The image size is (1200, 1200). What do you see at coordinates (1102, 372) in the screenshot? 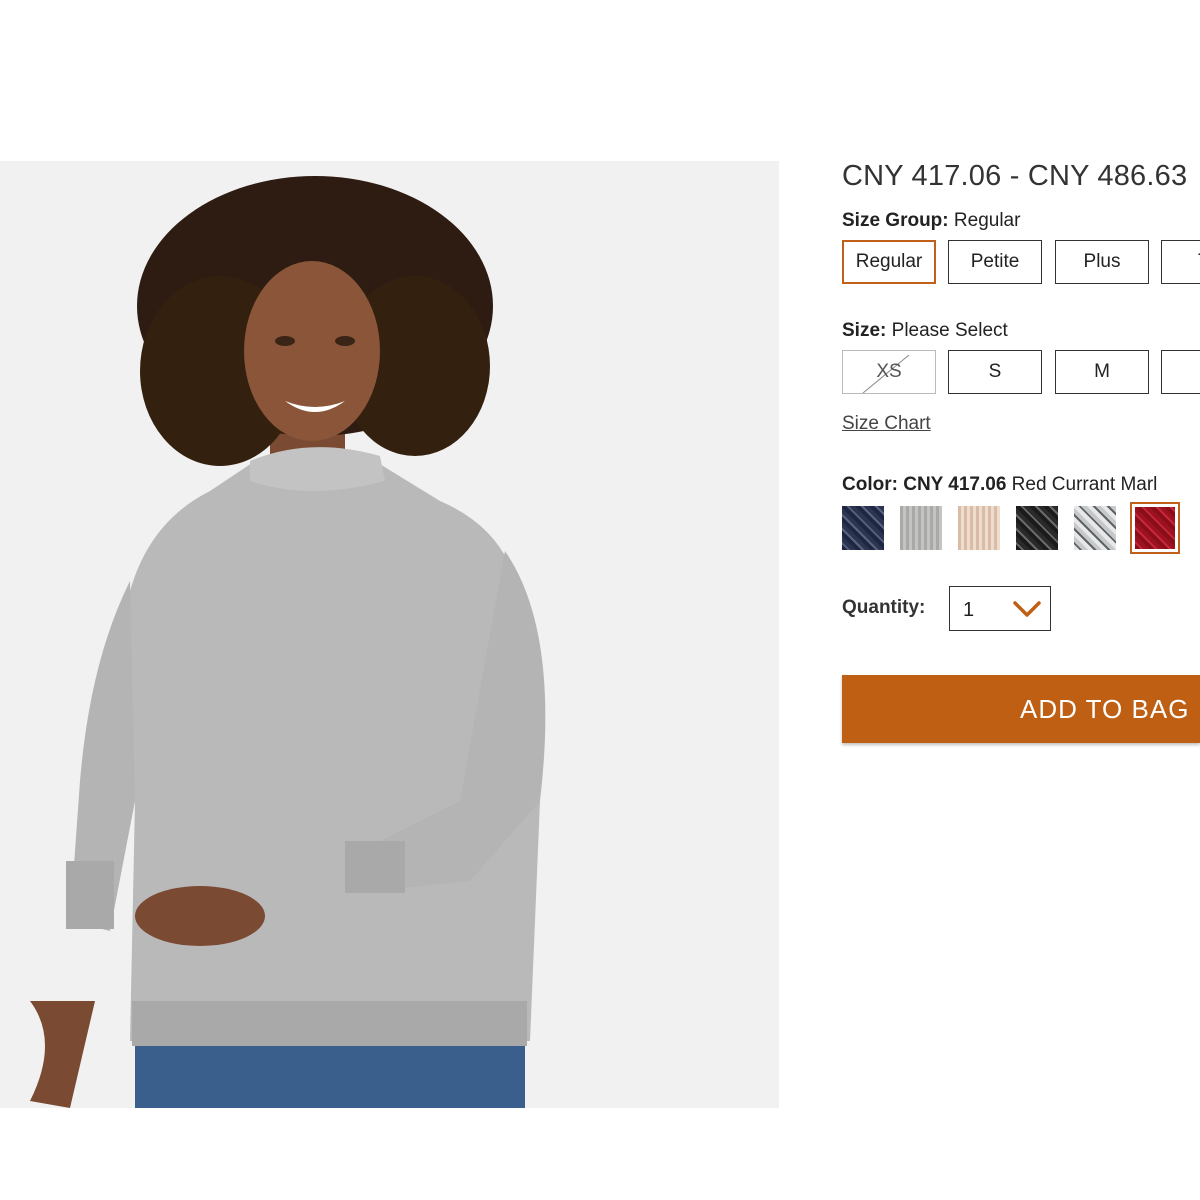
I see `size-option-m: M` at bounding box center [1102, 372].